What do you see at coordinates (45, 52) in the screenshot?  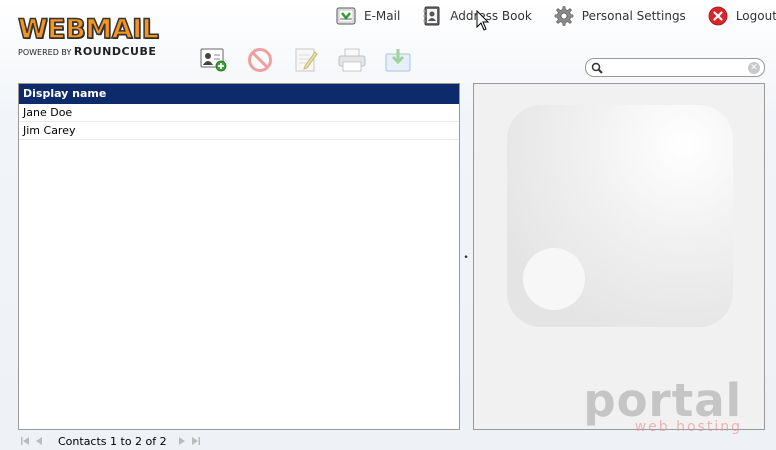 I see `logo-powered-by: POWERED BY` at bounding box center [45, 52].